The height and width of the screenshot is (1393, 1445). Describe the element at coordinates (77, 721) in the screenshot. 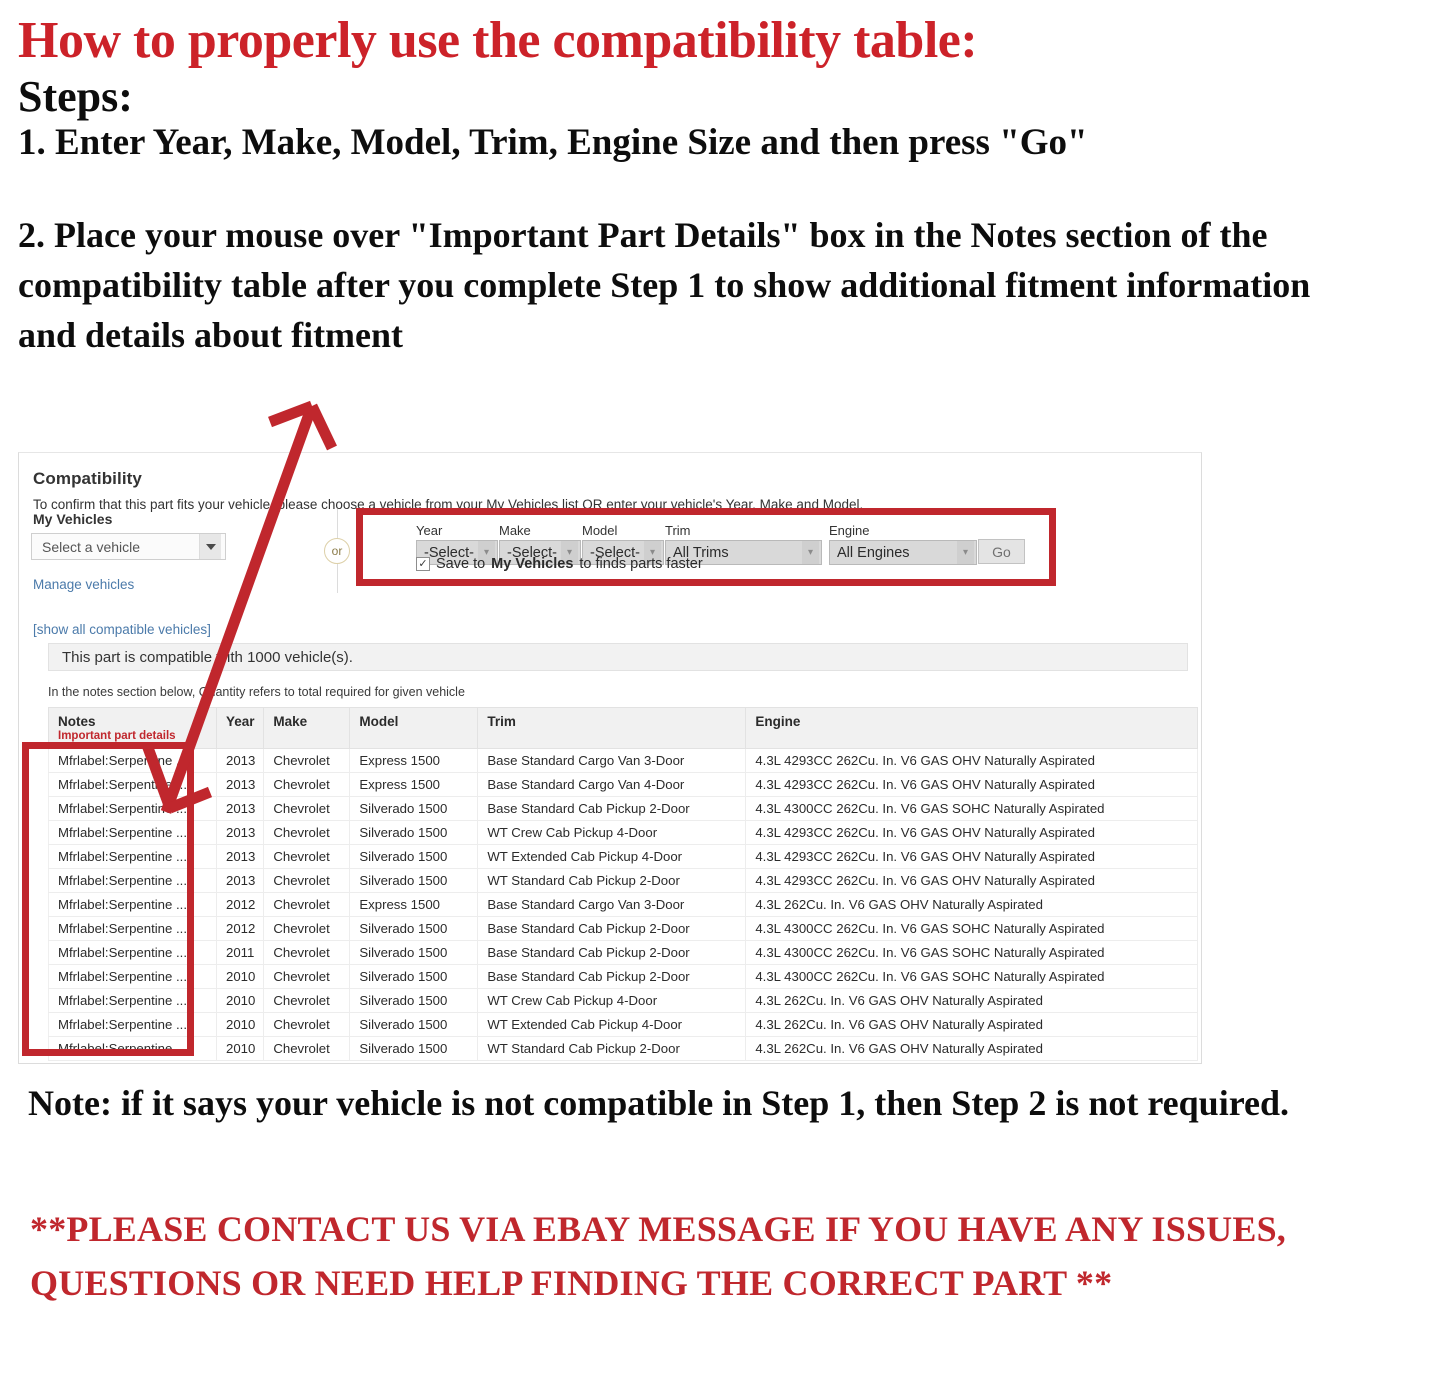

I see `column-header-notes-label: Notes` at that location.